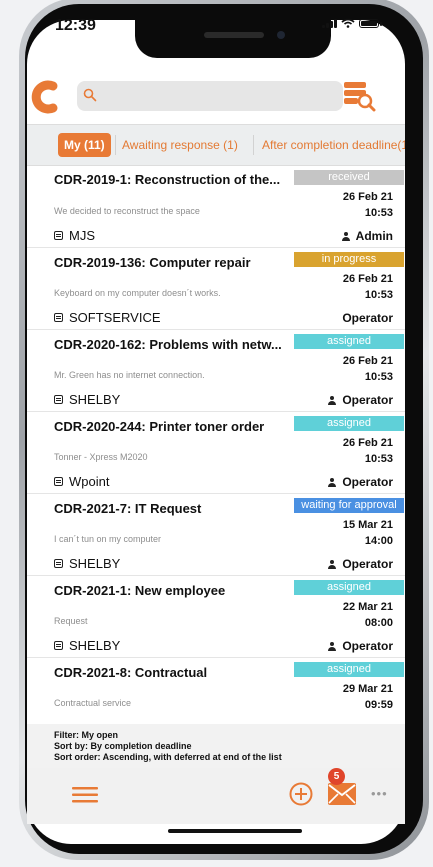 The image size is (433, 867). I want to click on ticket-description: Keyboard on my computer doesn´t works., so click(137, 293).